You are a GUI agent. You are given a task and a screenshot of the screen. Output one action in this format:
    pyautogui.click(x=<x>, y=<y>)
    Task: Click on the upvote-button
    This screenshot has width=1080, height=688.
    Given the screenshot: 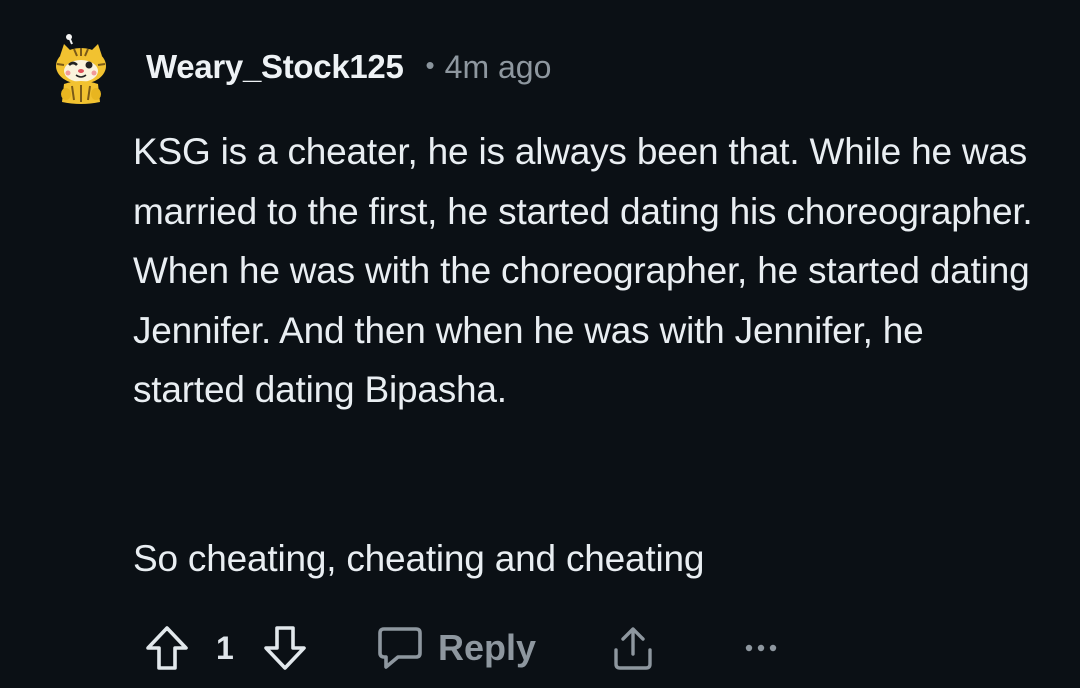 What is the action you would take?
    pyautogui.click(x=167, y=648)
    